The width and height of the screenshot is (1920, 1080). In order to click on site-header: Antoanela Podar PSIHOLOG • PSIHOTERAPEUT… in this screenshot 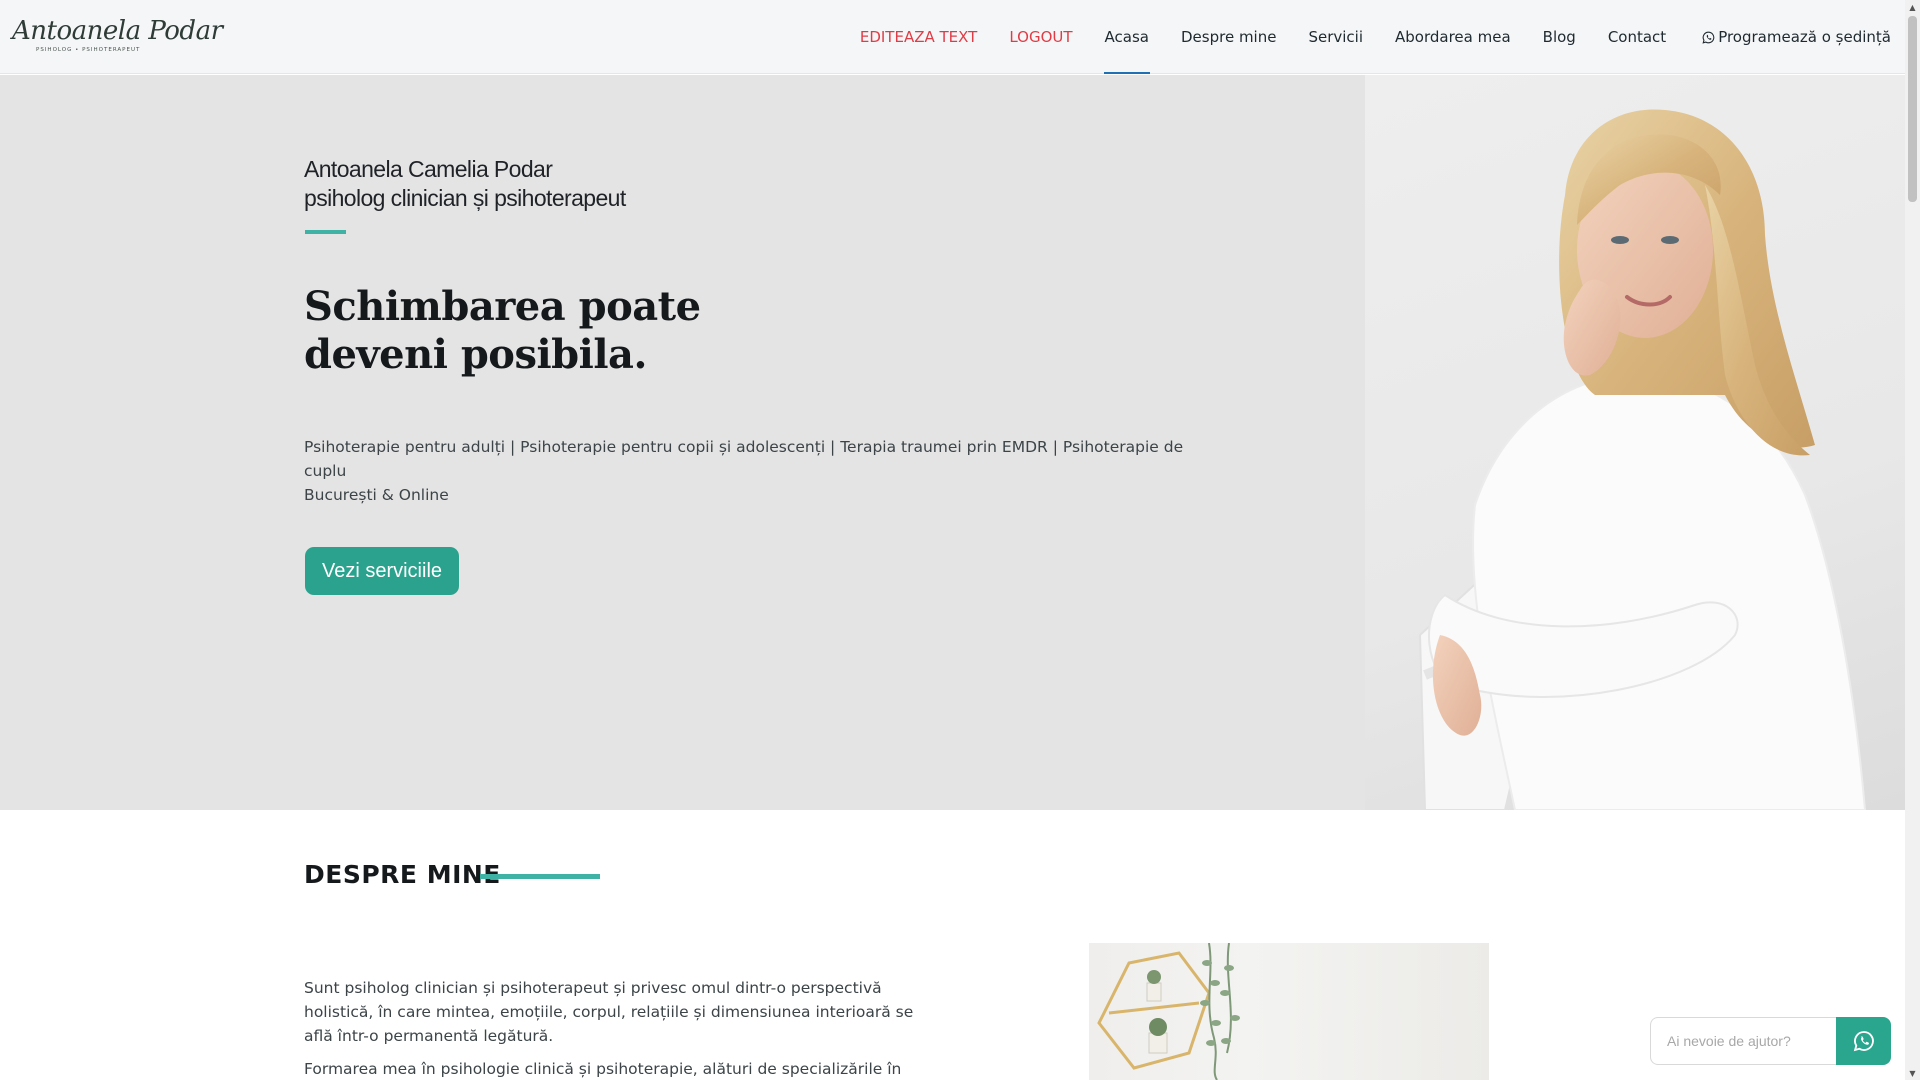, I will do `click(952, 37)`.